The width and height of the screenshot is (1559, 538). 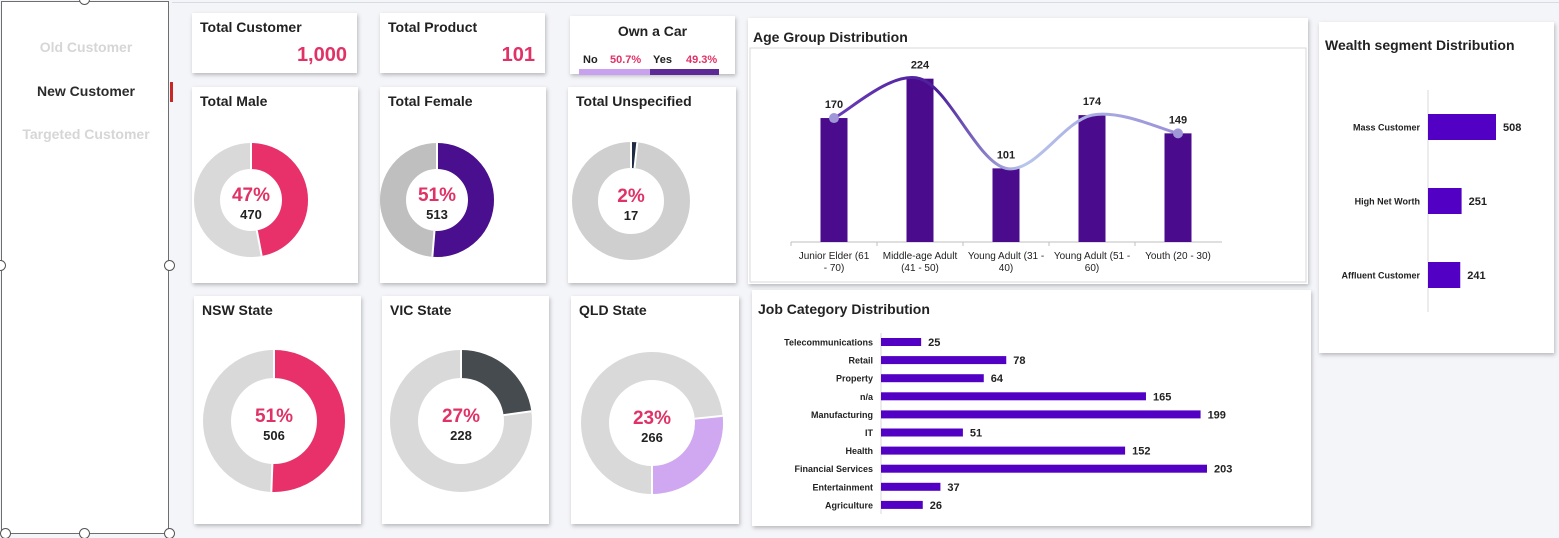 I want to click on own-a-car-card: Own a Car No 50.7% Yes 49.3%, so click(x=652, y=45).